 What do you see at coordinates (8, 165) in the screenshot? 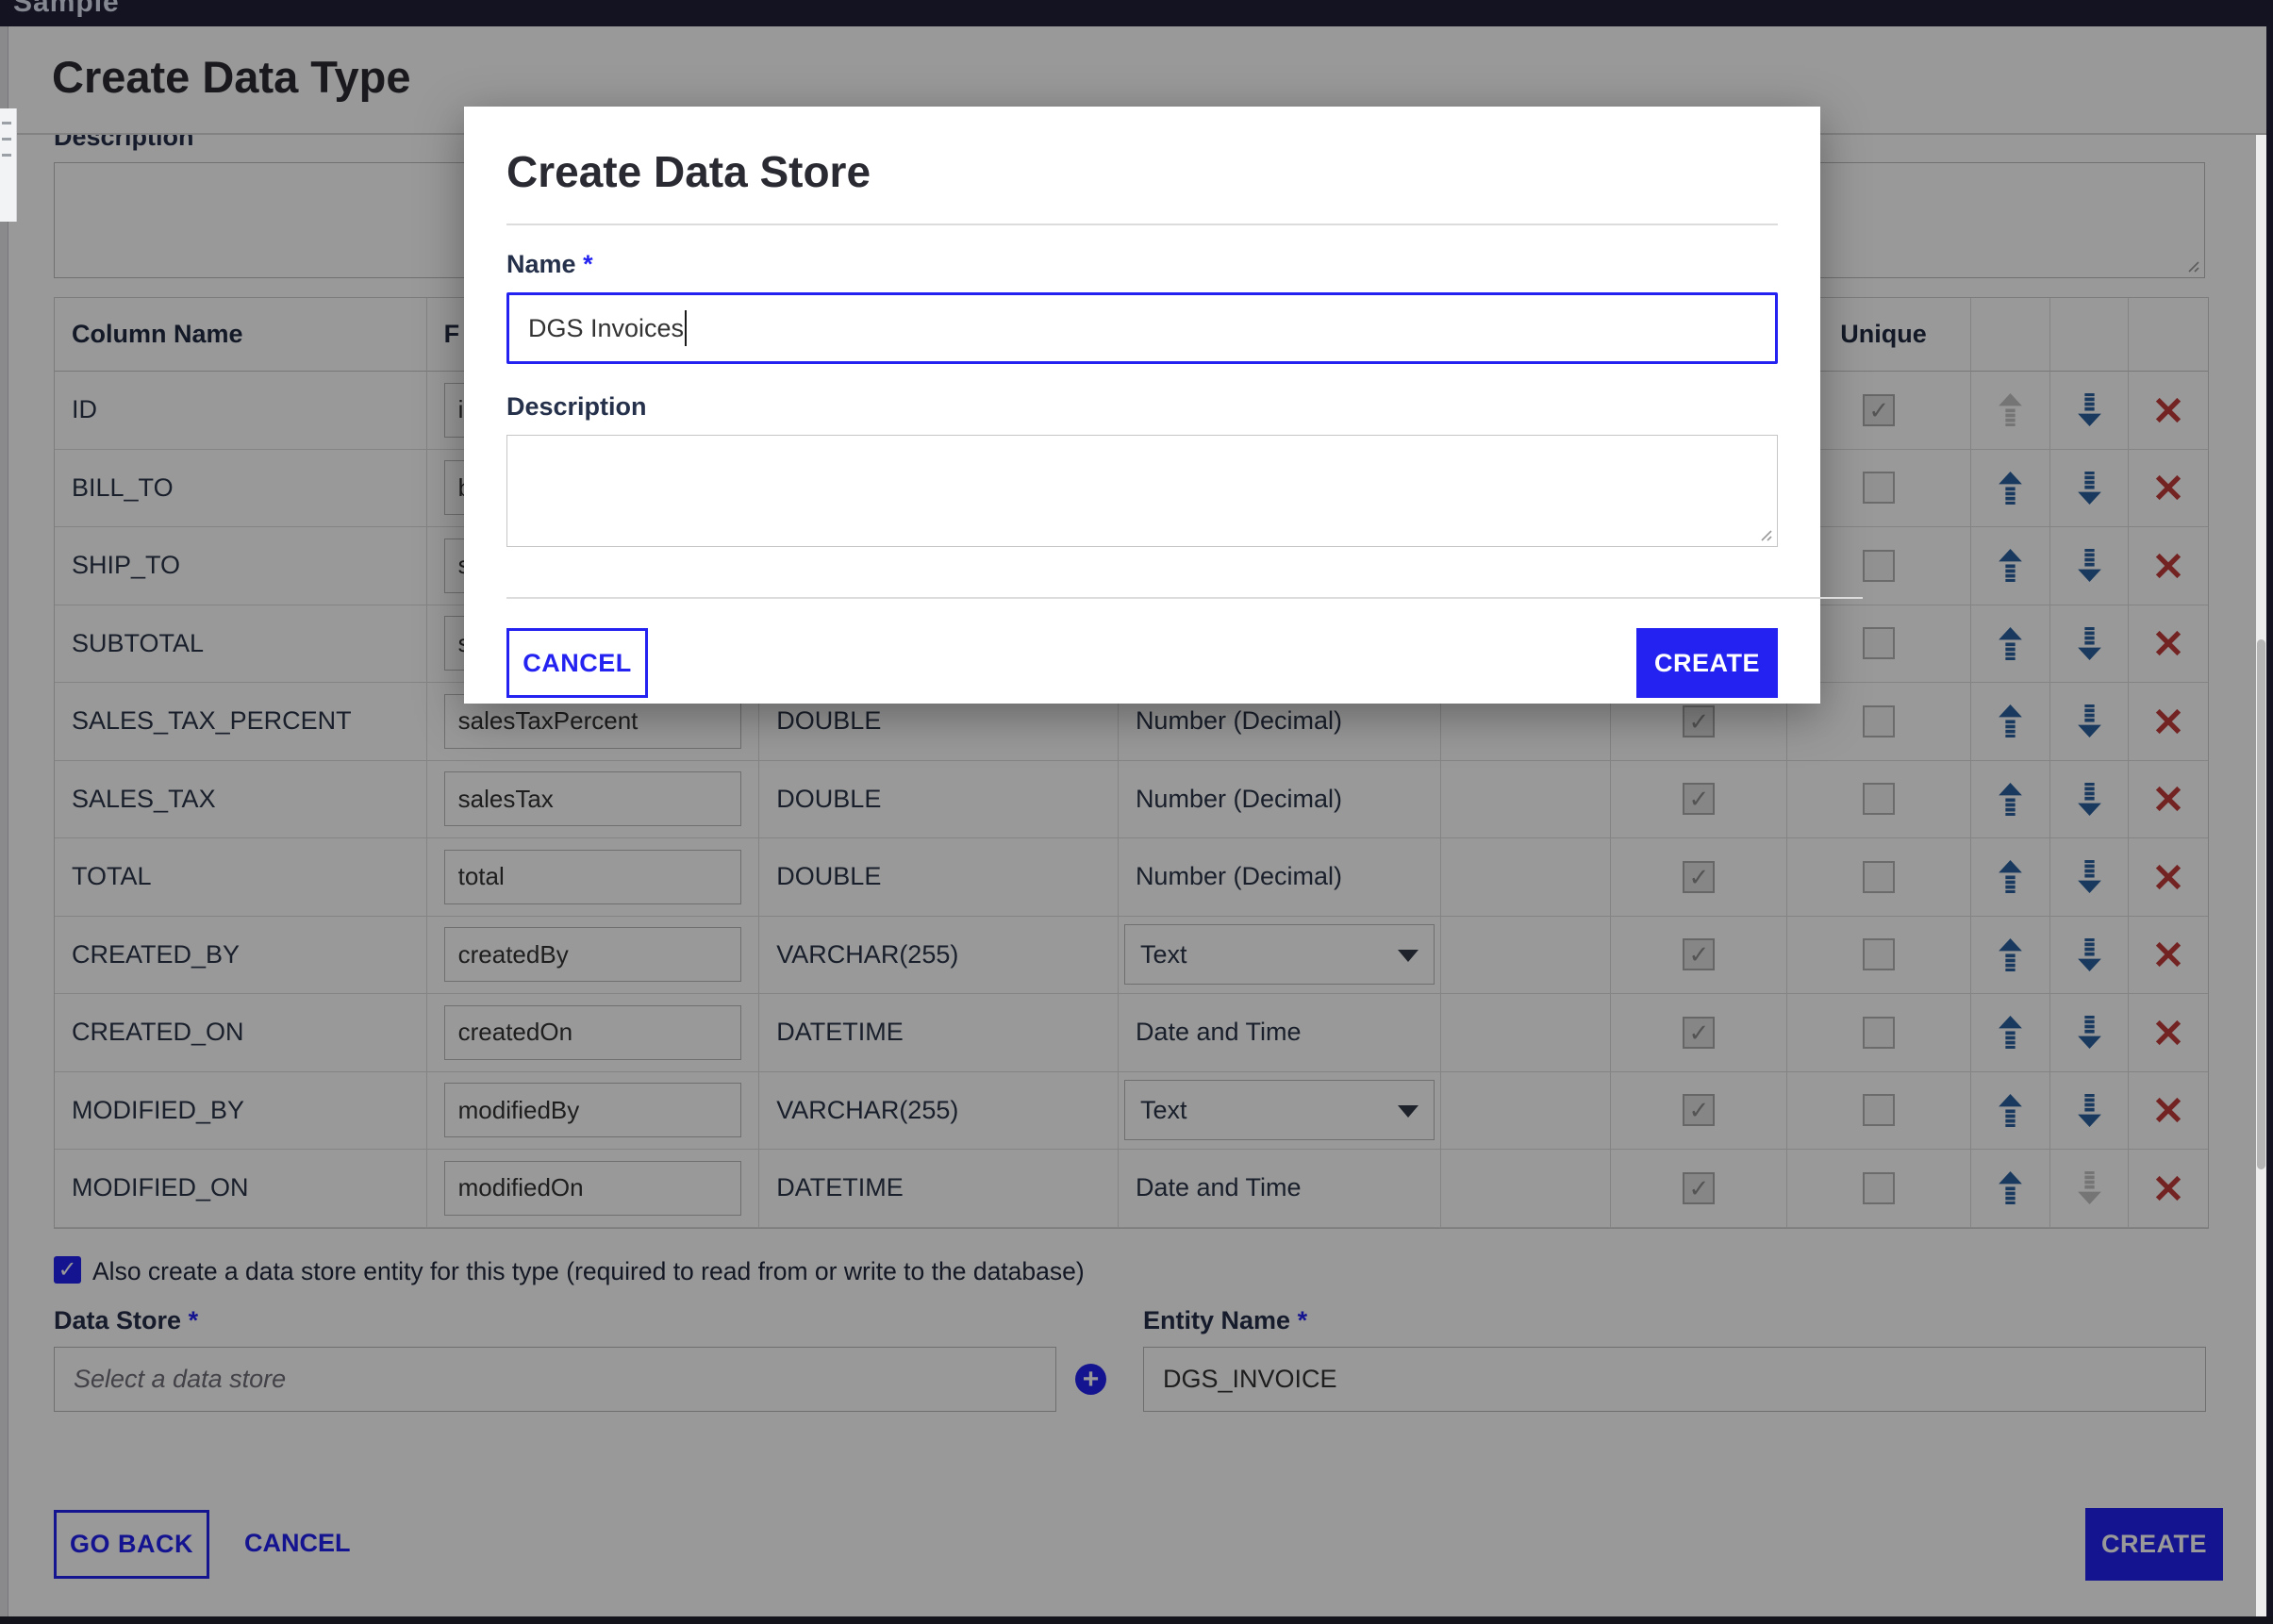
I see `left-panel-edge` at bounding box center [8, 165].